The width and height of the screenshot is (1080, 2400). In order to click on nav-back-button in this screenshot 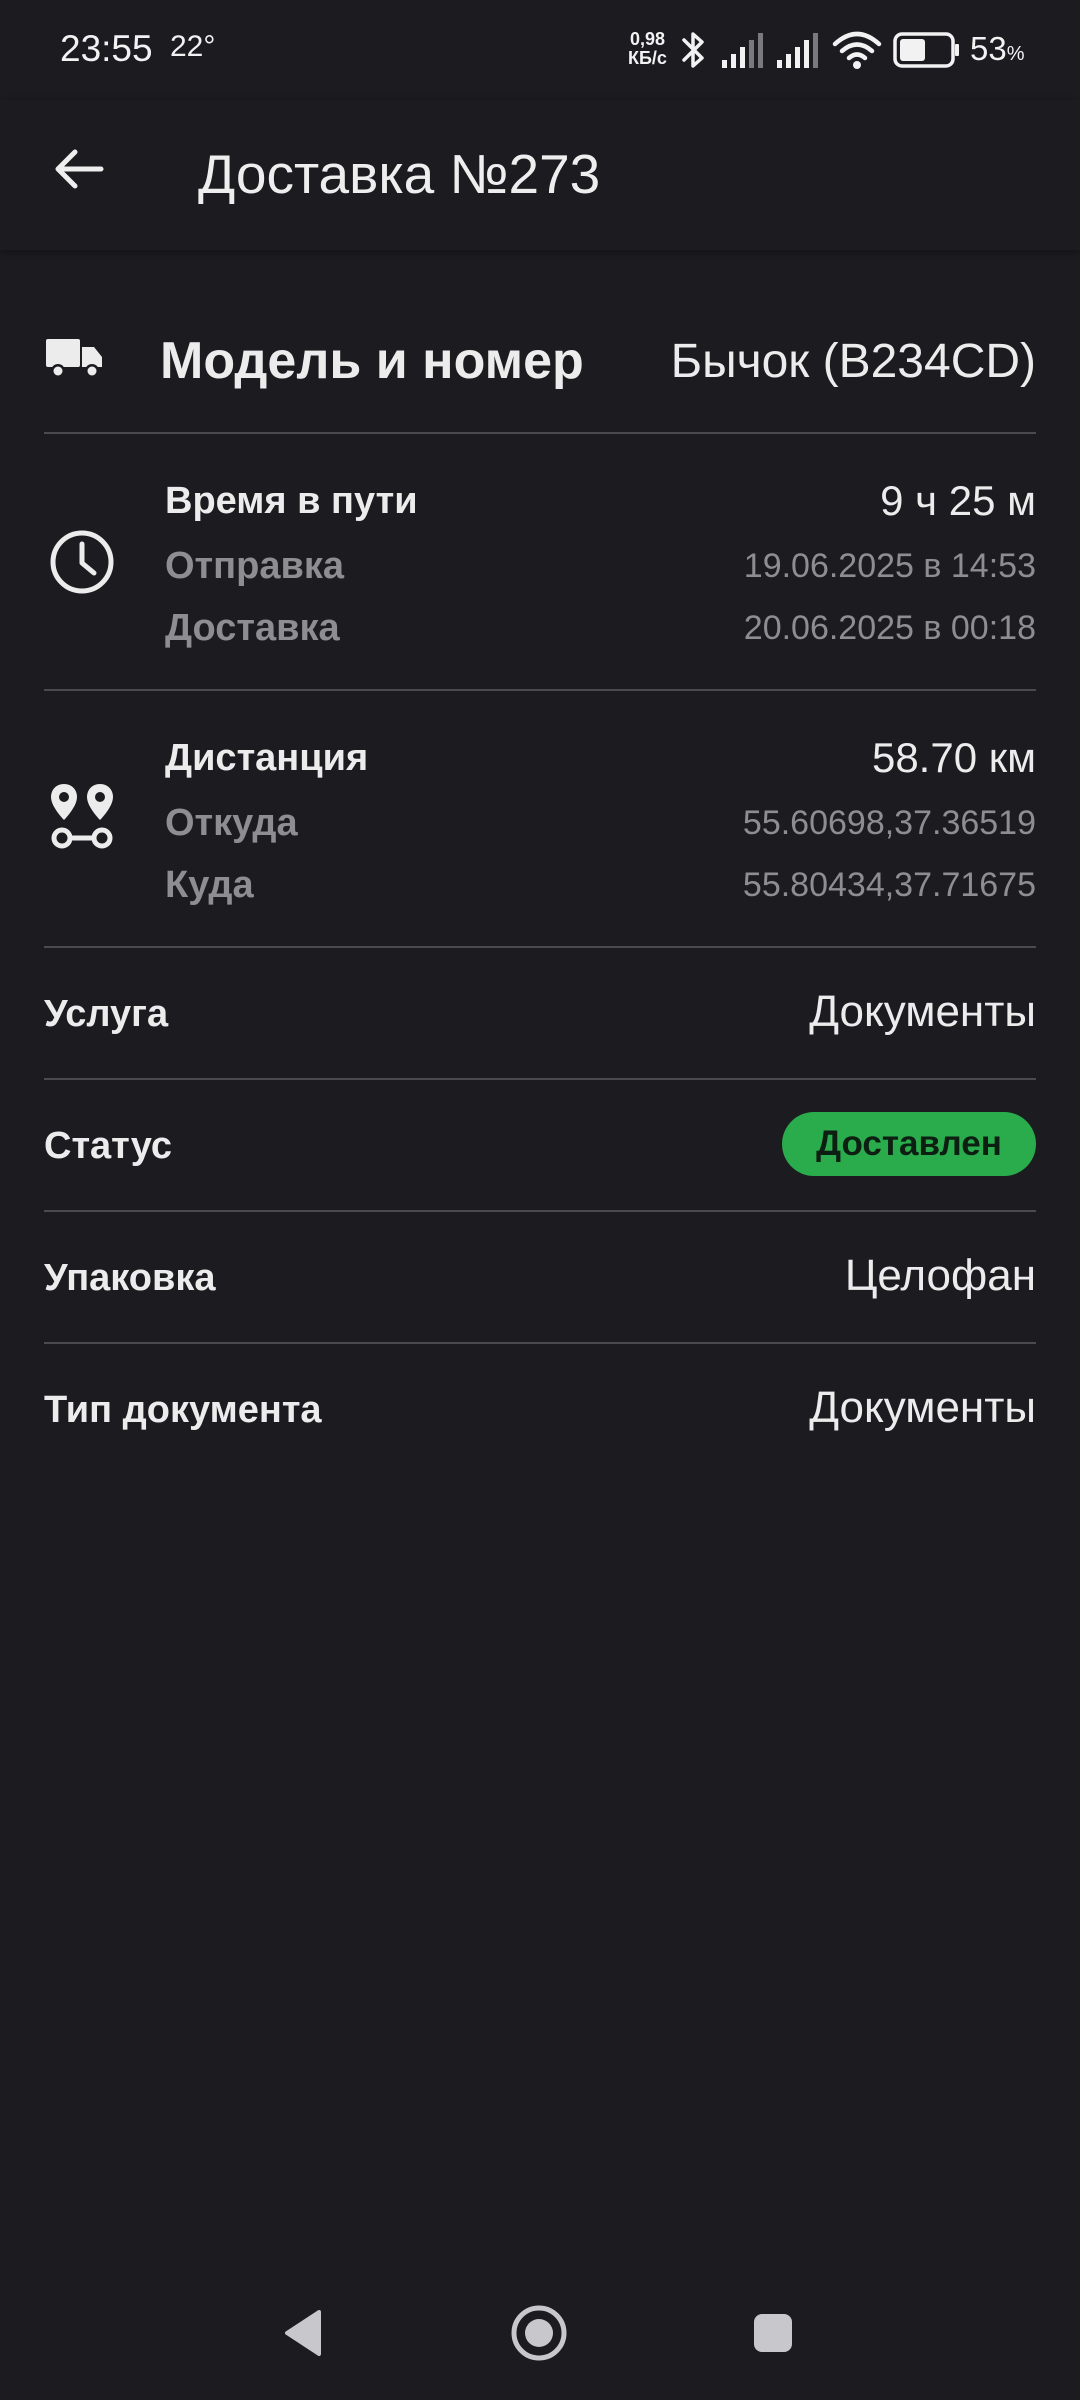, I will do `click(303, 2335)`.